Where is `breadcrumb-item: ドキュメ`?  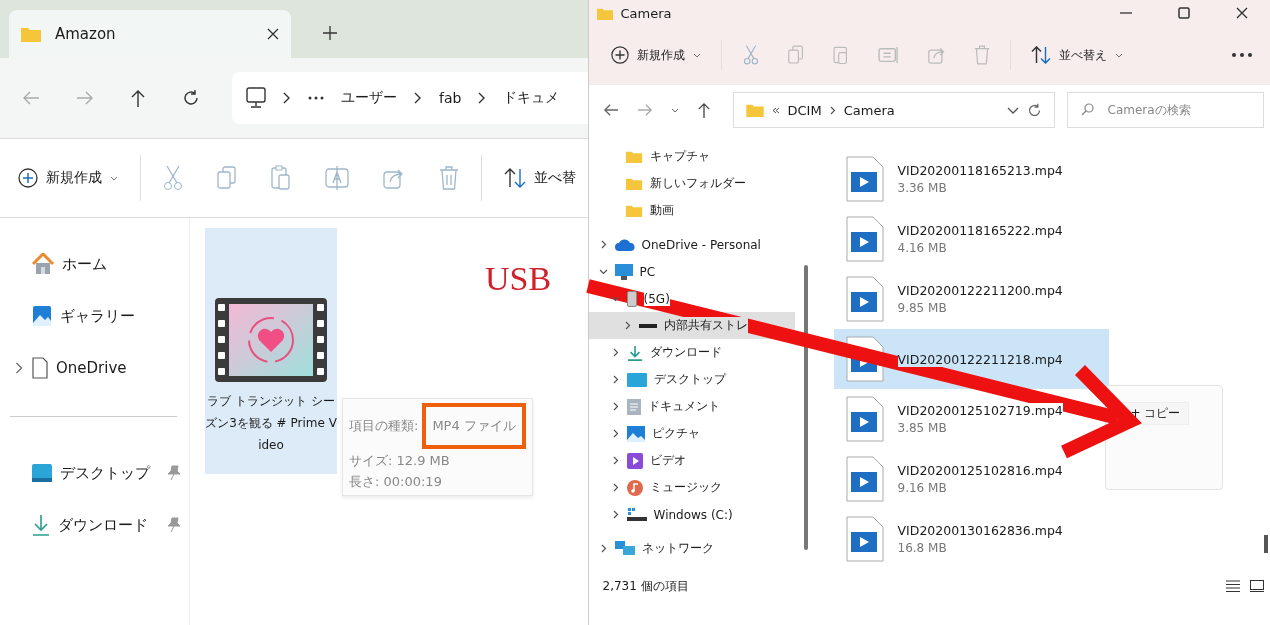 breadcrumb-item: ドキュメ is located at coordinates (531, 98).